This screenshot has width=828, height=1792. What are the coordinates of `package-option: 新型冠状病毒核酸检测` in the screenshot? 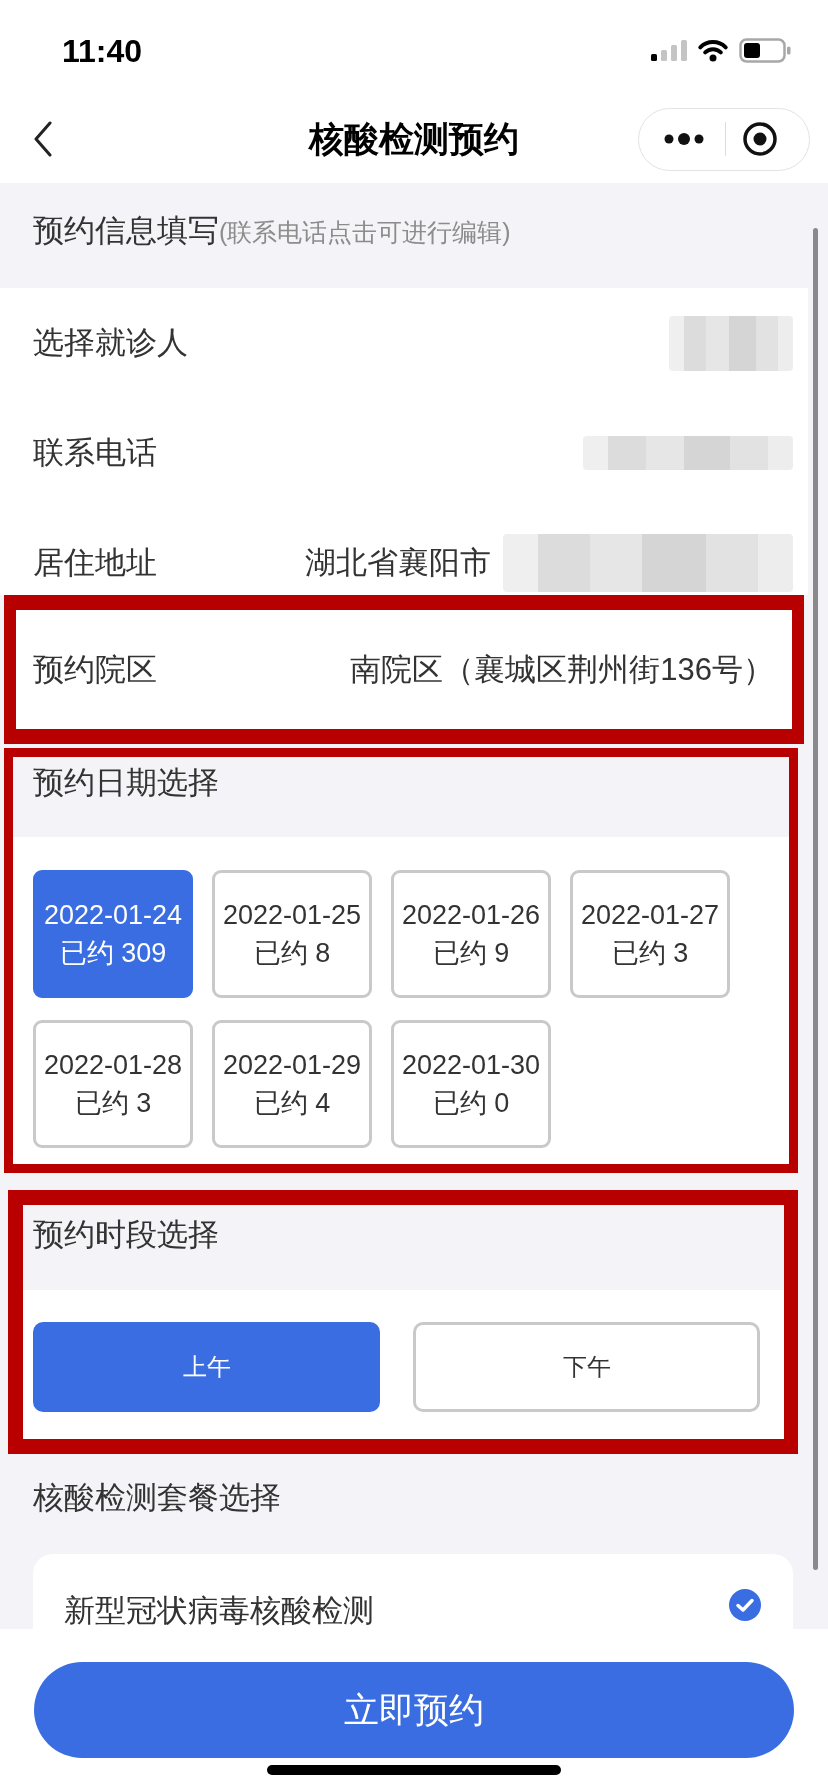 It's located at (413, 1591).